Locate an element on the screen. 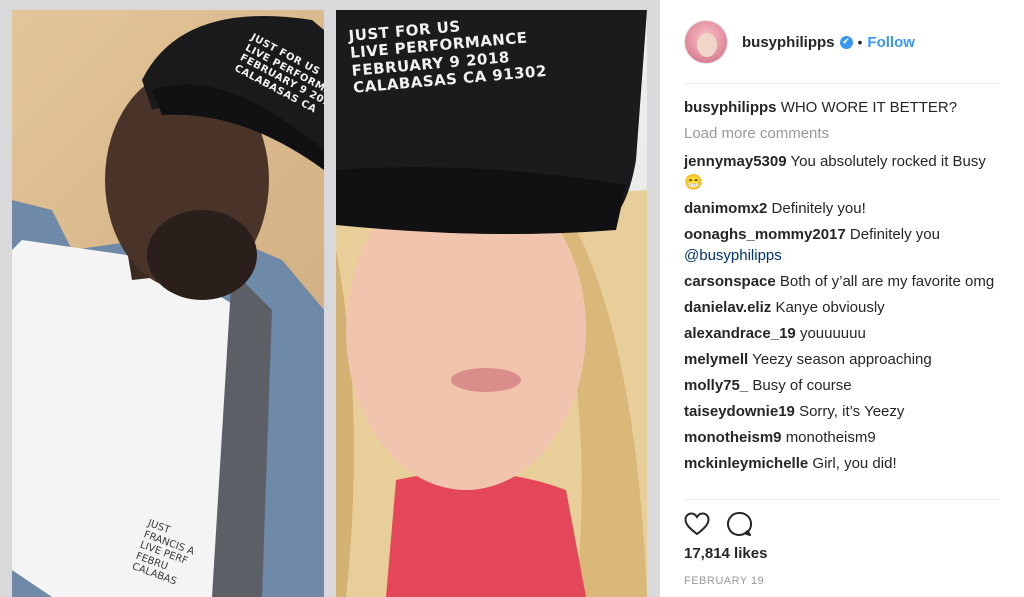  comment-mention-link: @busyphilipps is located at coordinates (842, 255).